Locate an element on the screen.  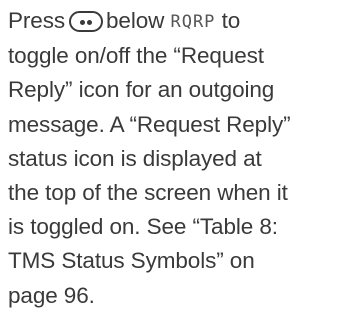
two-dot-softkey-icon is located at coordinates (86, 21).